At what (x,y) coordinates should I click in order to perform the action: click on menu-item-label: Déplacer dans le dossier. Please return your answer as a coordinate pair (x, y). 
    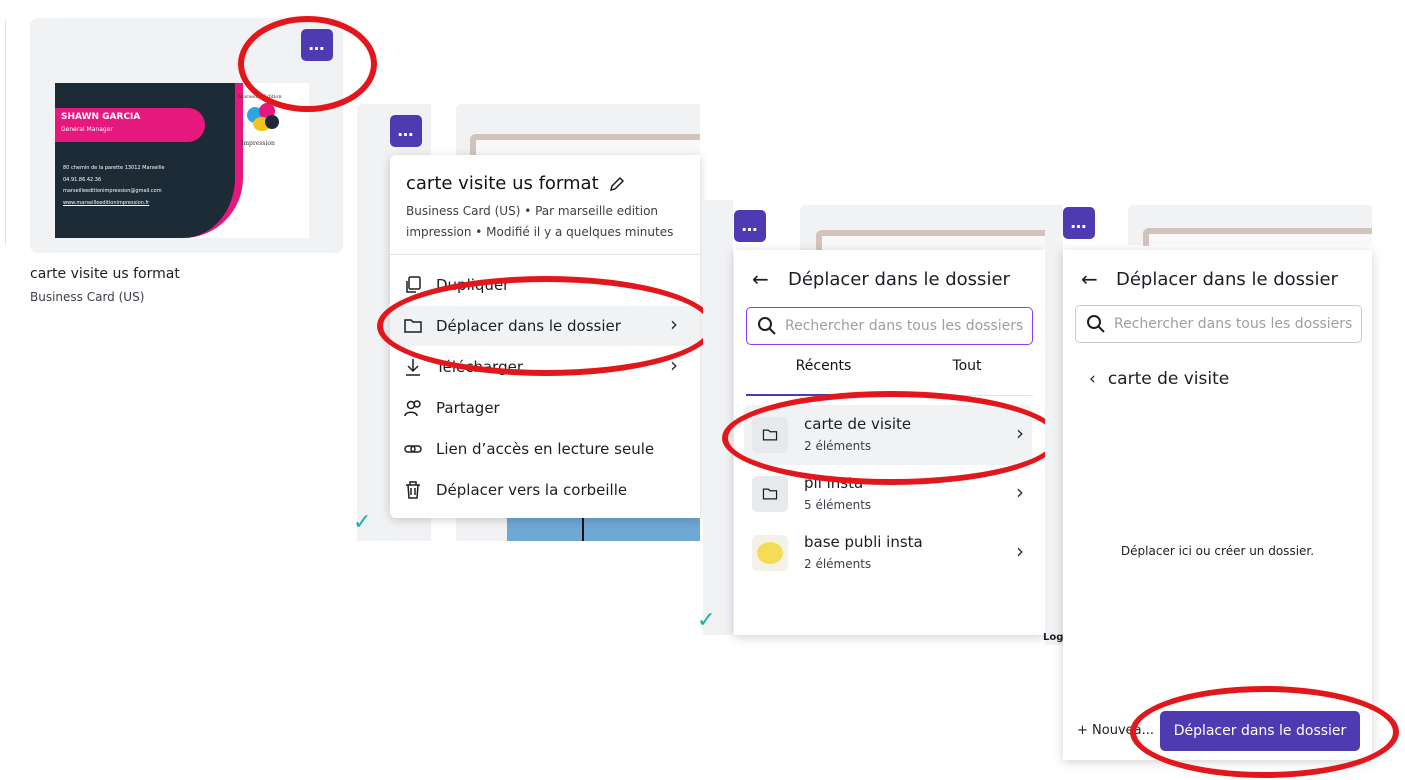
    Looking at the image, I should click on (528, 326).